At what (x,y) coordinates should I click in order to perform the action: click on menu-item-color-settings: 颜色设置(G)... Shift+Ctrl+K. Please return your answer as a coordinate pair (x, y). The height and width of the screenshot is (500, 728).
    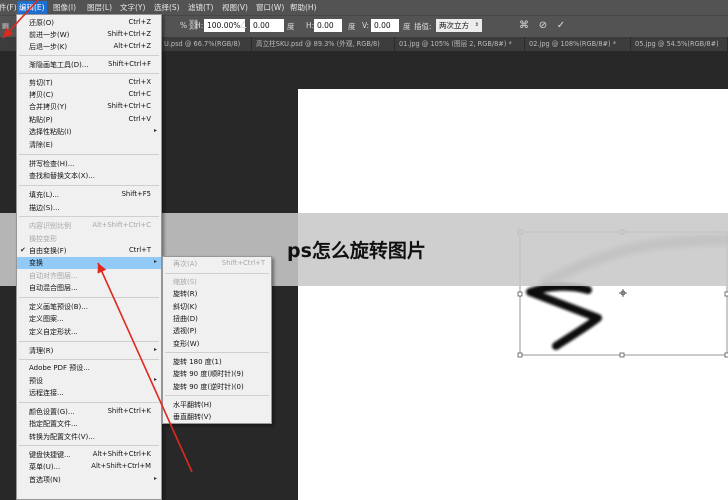
    Looking at the image, I should click on (89, 412).